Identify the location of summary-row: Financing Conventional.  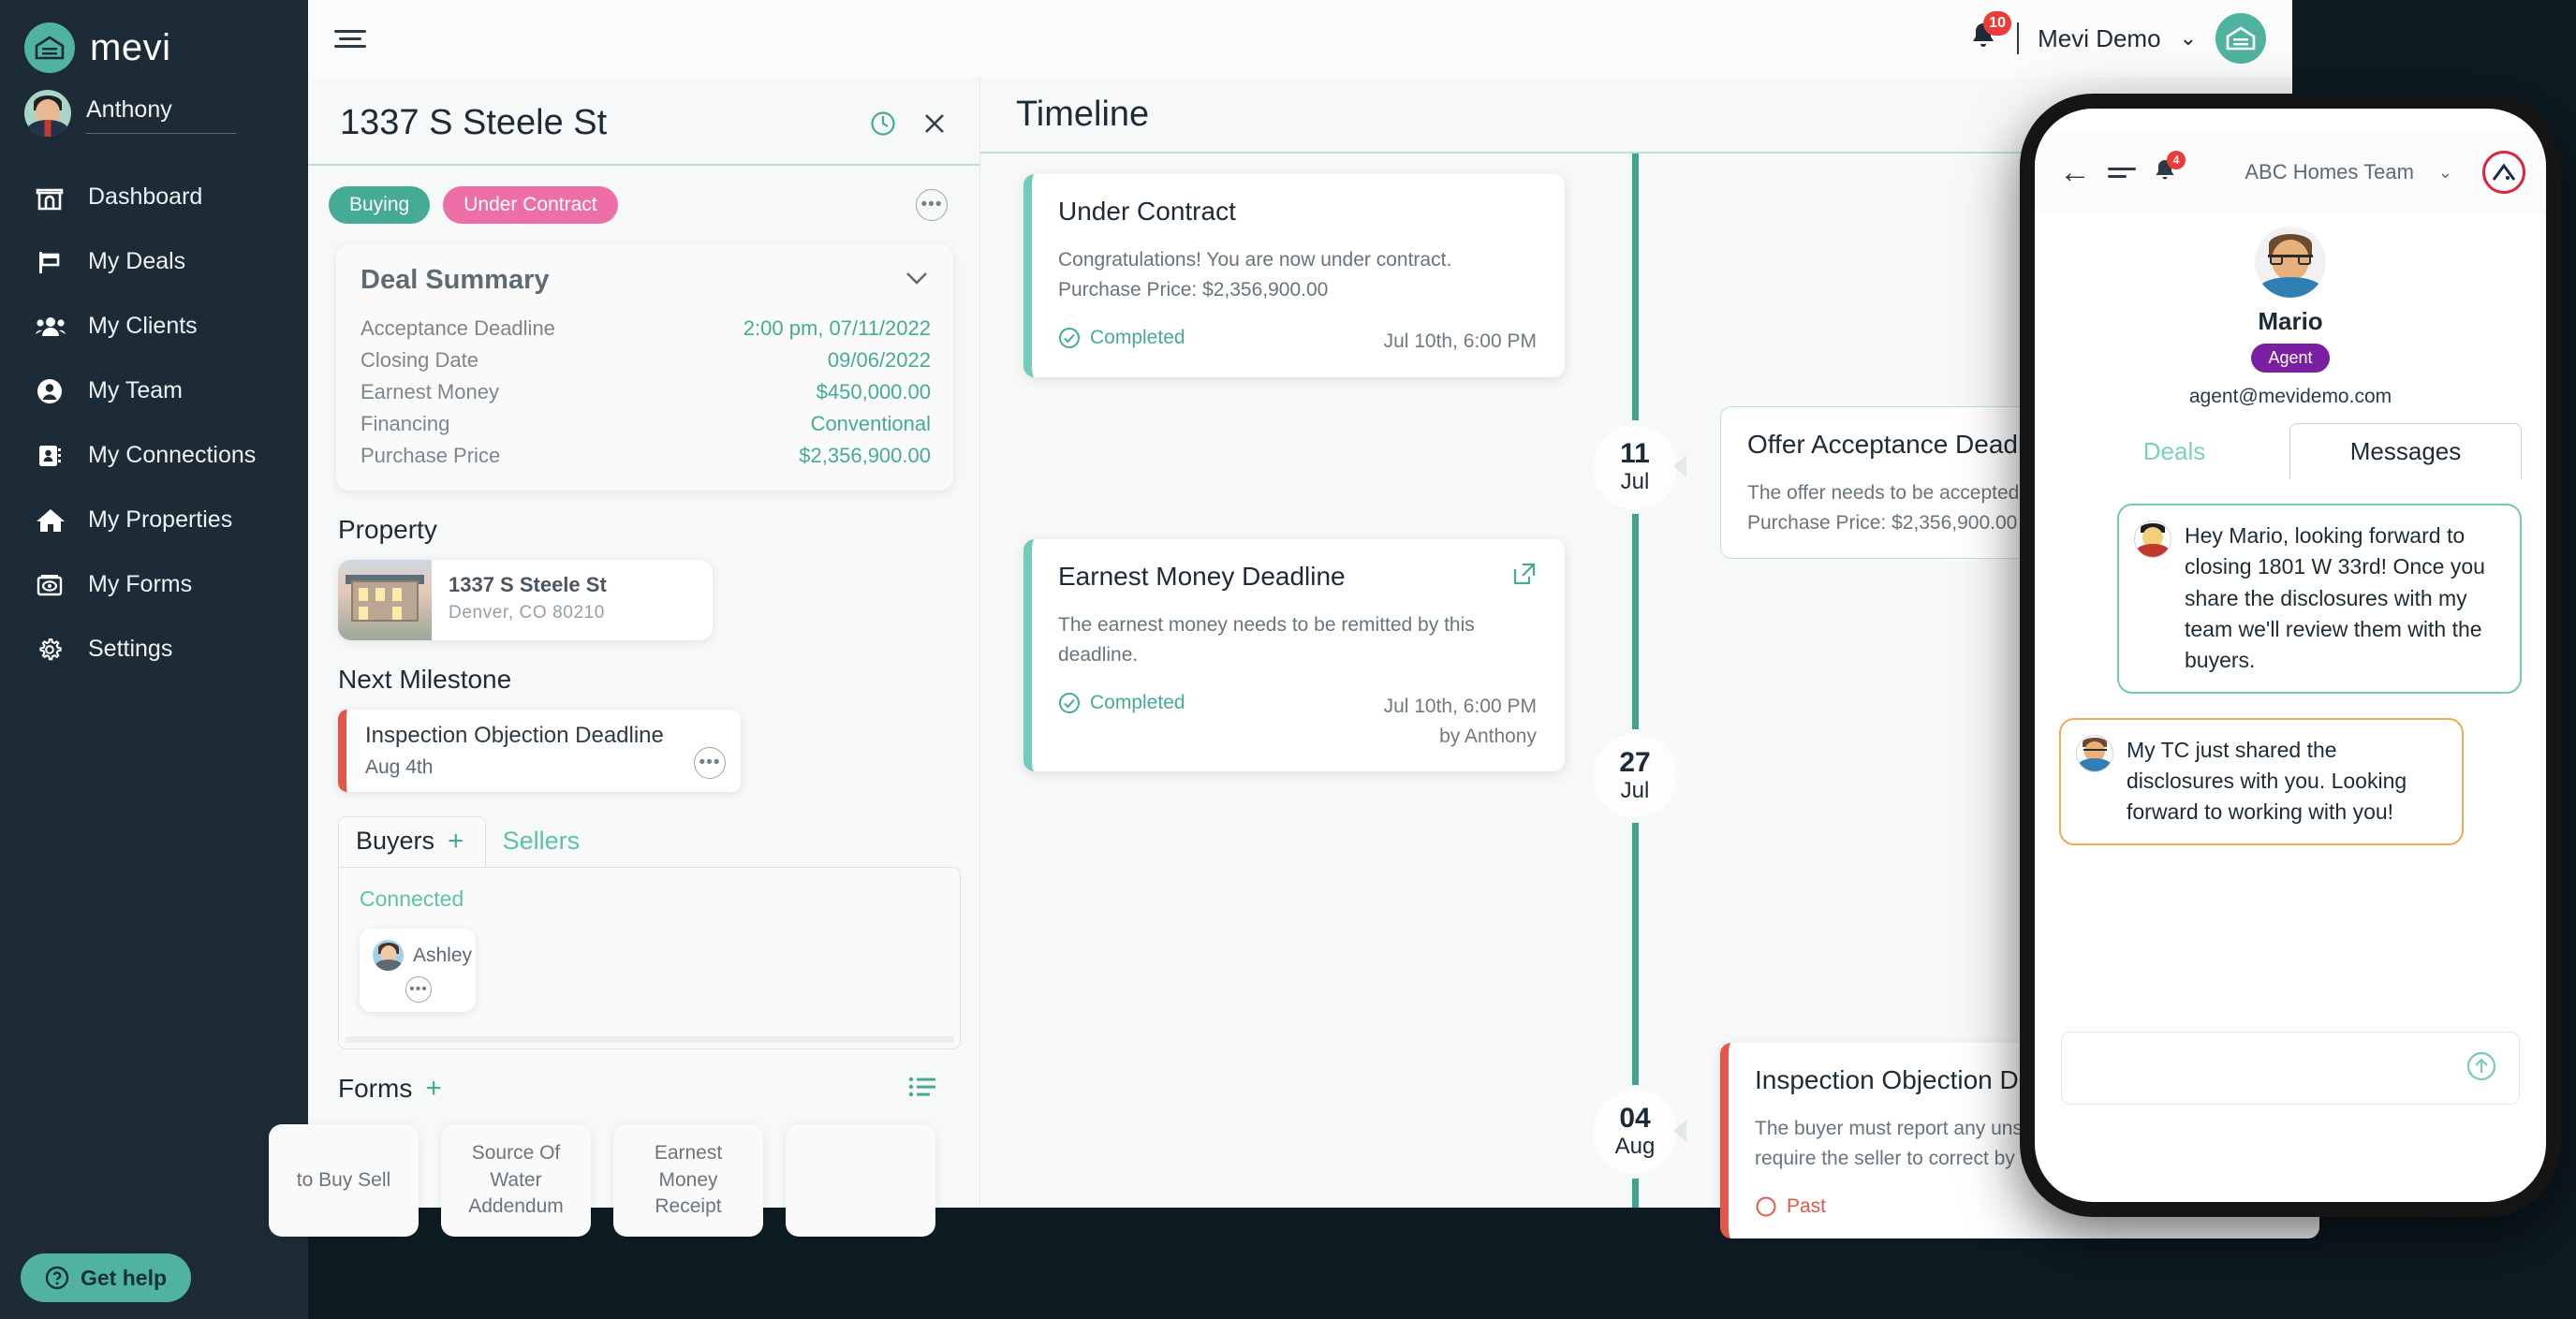
(646, 424).